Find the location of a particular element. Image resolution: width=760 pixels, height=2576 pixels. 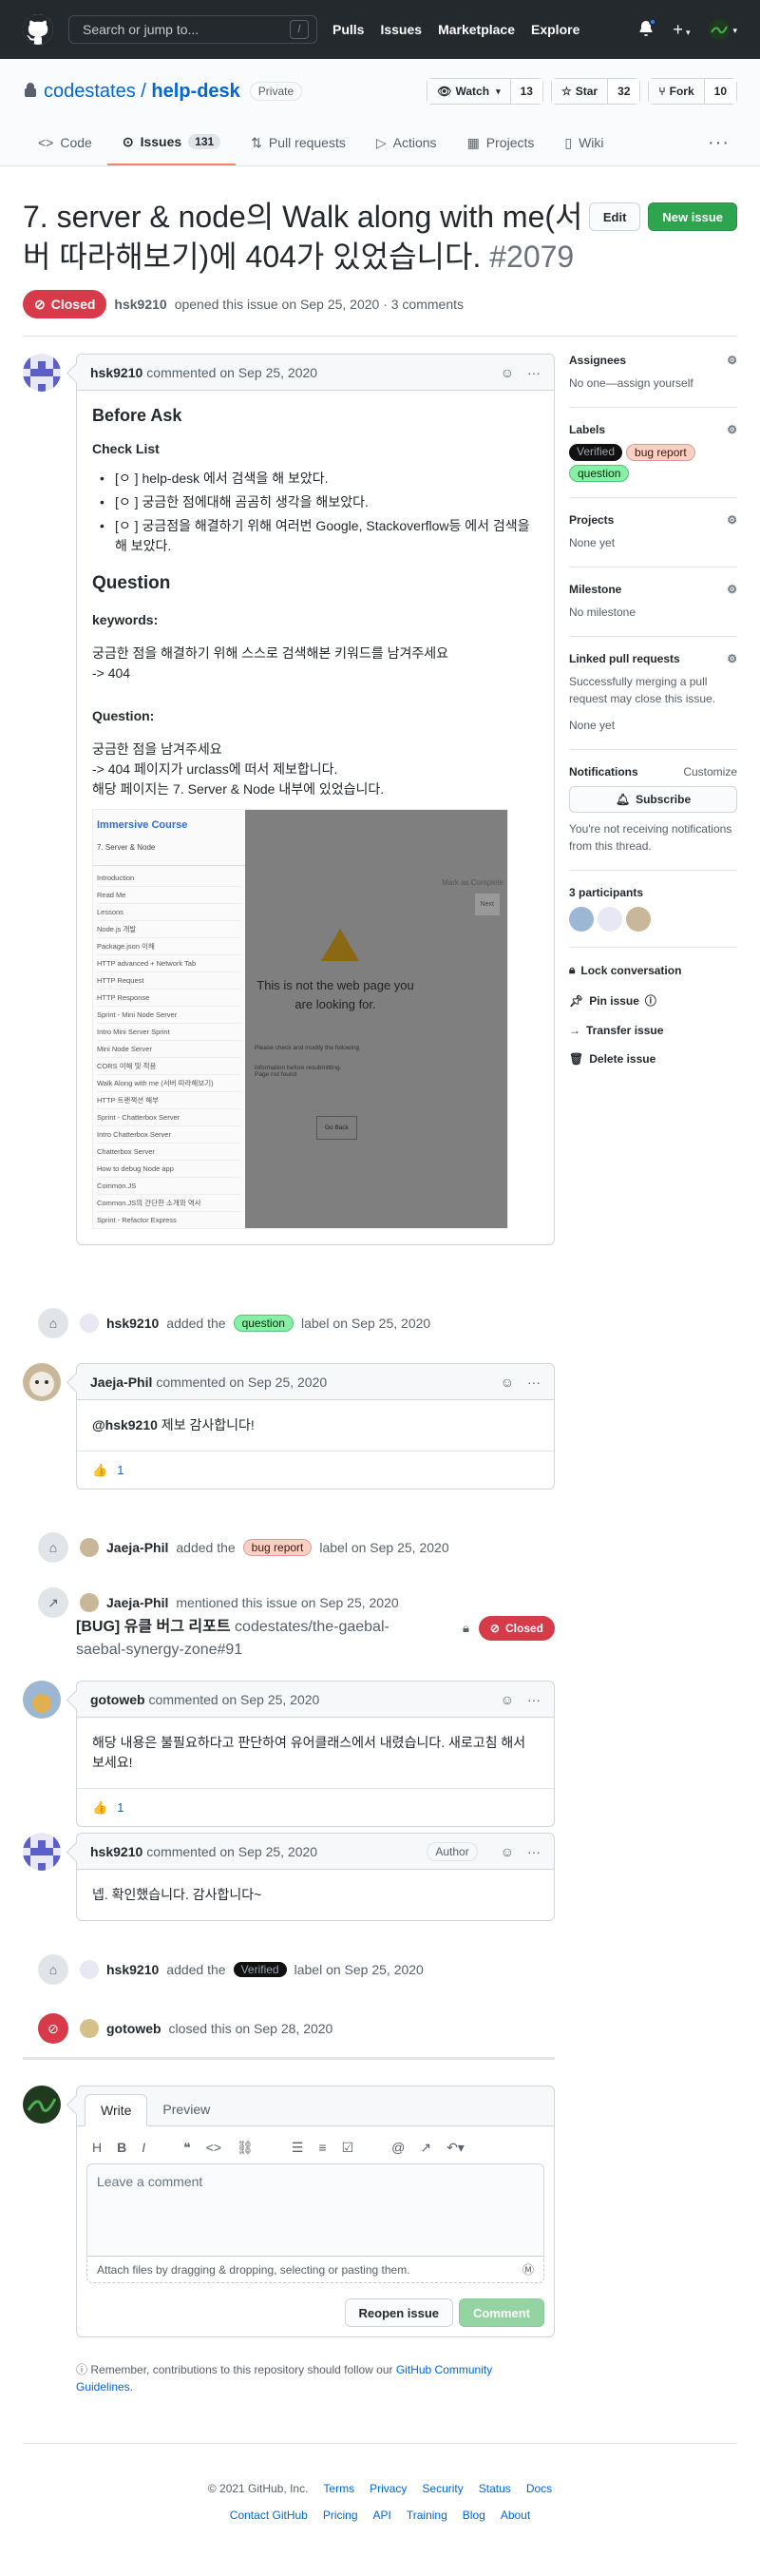

tab-preview: Preview is located at coordinates (186, 2109).